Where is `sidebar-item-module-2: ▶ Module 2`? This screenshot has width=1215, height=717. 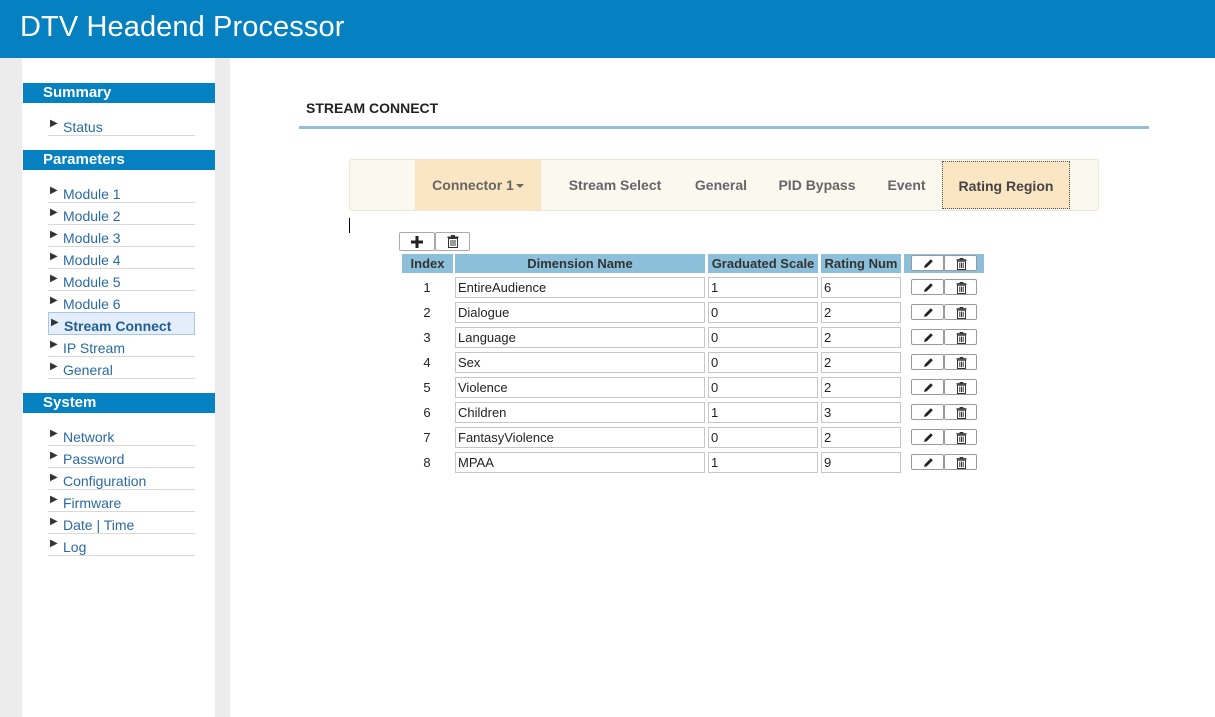
sidebar-item-module-2: ▶ Module 2 is located at coordinates (121, 214).